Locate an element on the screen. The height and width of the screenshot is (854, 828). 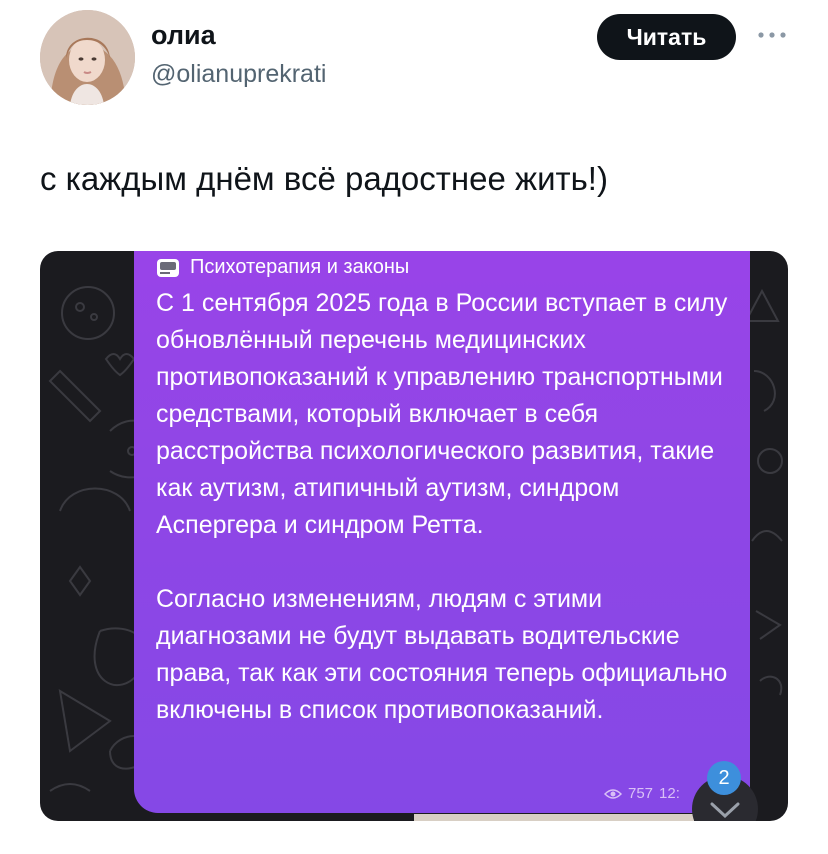
unread-count-badge: 2 is located at coordinates (724, 778).